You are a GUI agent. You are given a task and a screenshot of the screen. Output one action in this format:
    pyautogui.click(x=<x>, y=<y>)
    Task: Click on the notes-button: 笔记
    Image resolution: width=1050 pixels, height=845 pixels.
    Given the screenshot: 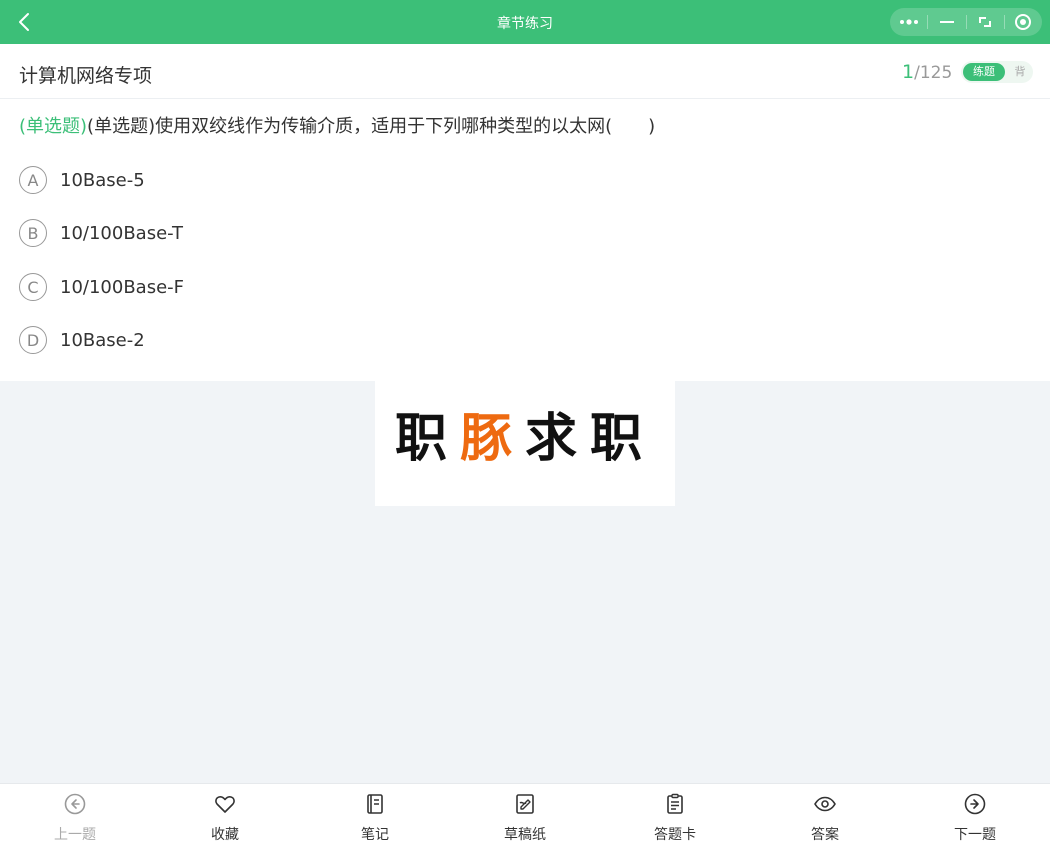 What is the action you would take?
    pyautogui.click(x=375, y=814)
    